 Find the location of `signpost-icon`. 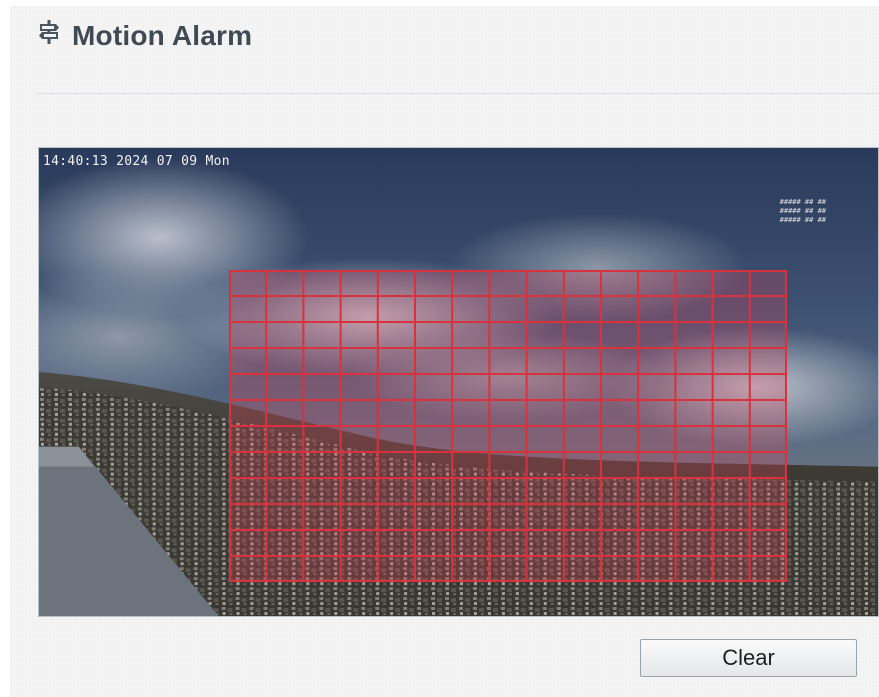

signpost-icon is located at coordinates (49, 32).